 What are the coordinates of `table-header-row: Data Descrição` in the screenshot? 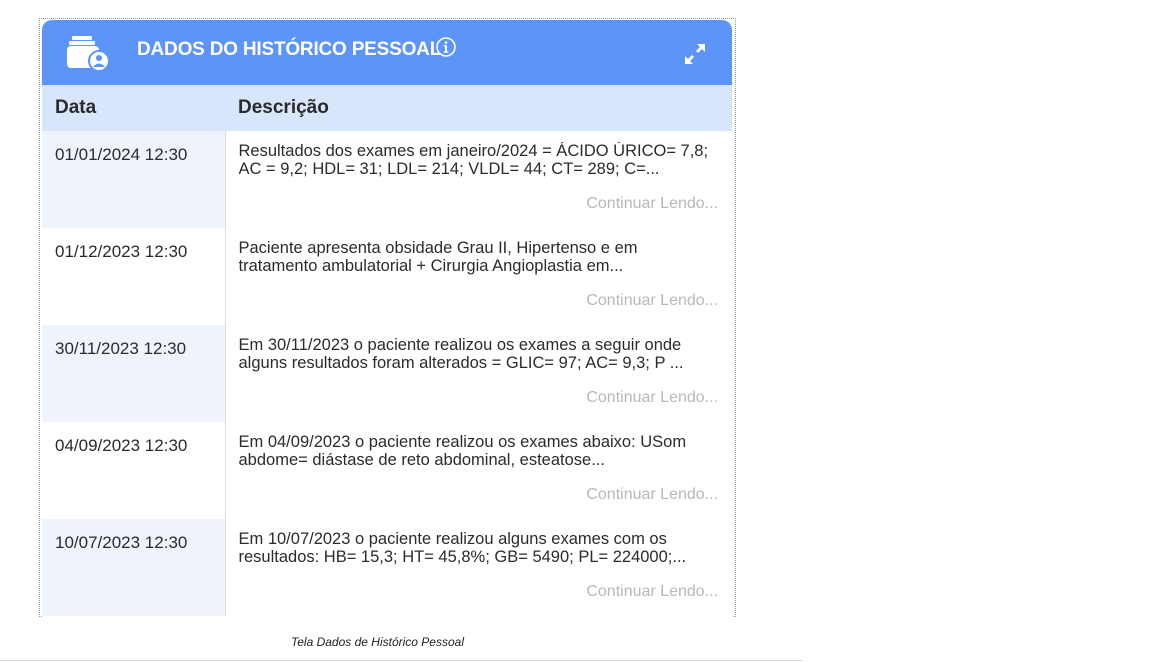 It's located at (387, 108).